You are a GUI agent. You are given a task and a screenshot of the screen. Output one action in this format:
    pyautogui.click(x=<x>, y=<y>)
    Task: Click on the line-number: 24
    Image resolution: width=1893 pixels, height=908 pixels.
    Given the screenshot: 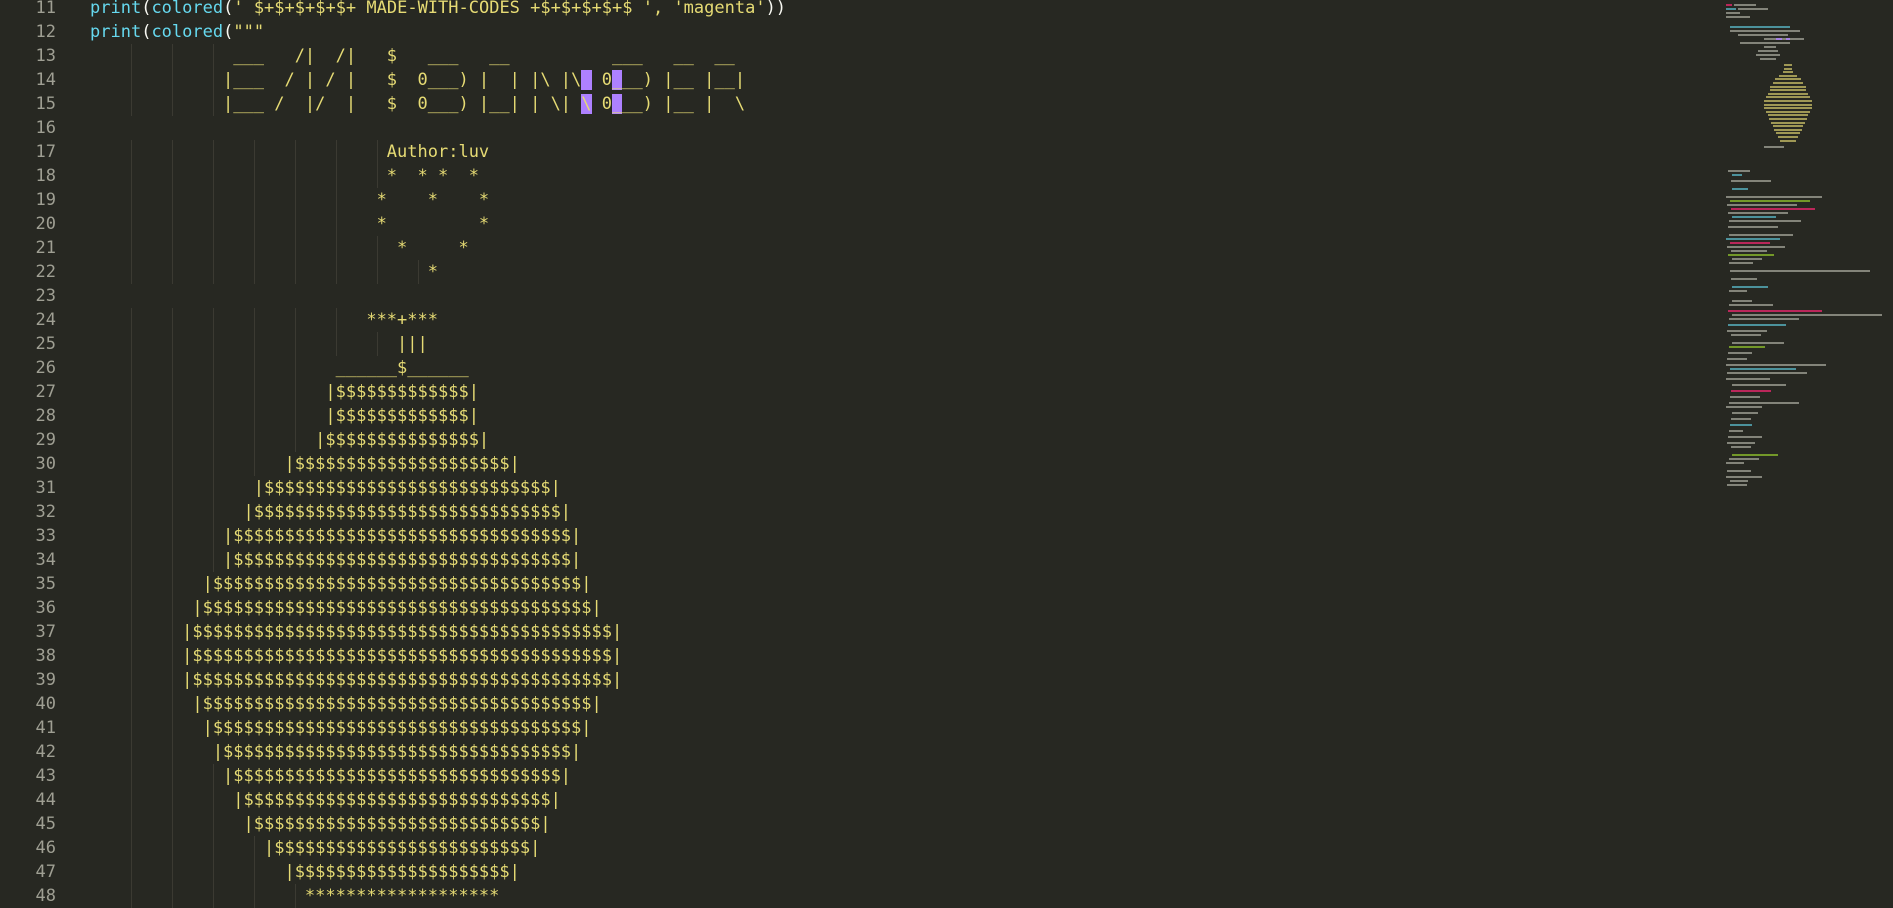 What is the action you would take?
    pyautogui.click(x=45, y=320)
    